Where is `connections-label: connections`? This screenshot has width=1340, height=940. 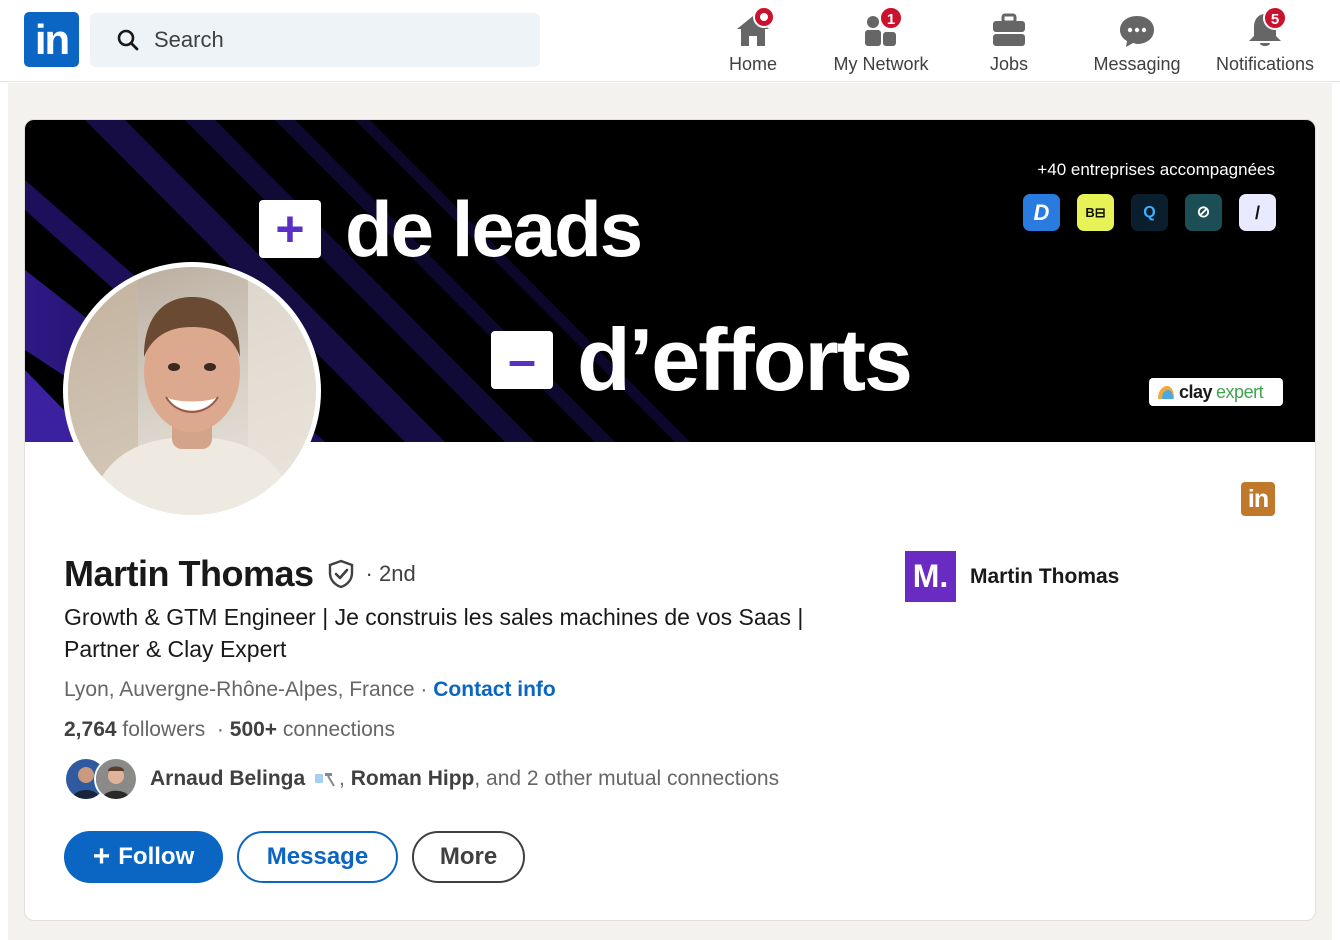 connections-label: connections is located at coordinates (336, 729).